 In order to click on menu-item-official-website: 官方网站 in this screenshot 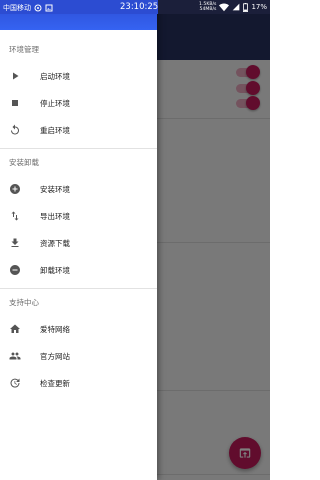, I will do `click(78, 356)`.